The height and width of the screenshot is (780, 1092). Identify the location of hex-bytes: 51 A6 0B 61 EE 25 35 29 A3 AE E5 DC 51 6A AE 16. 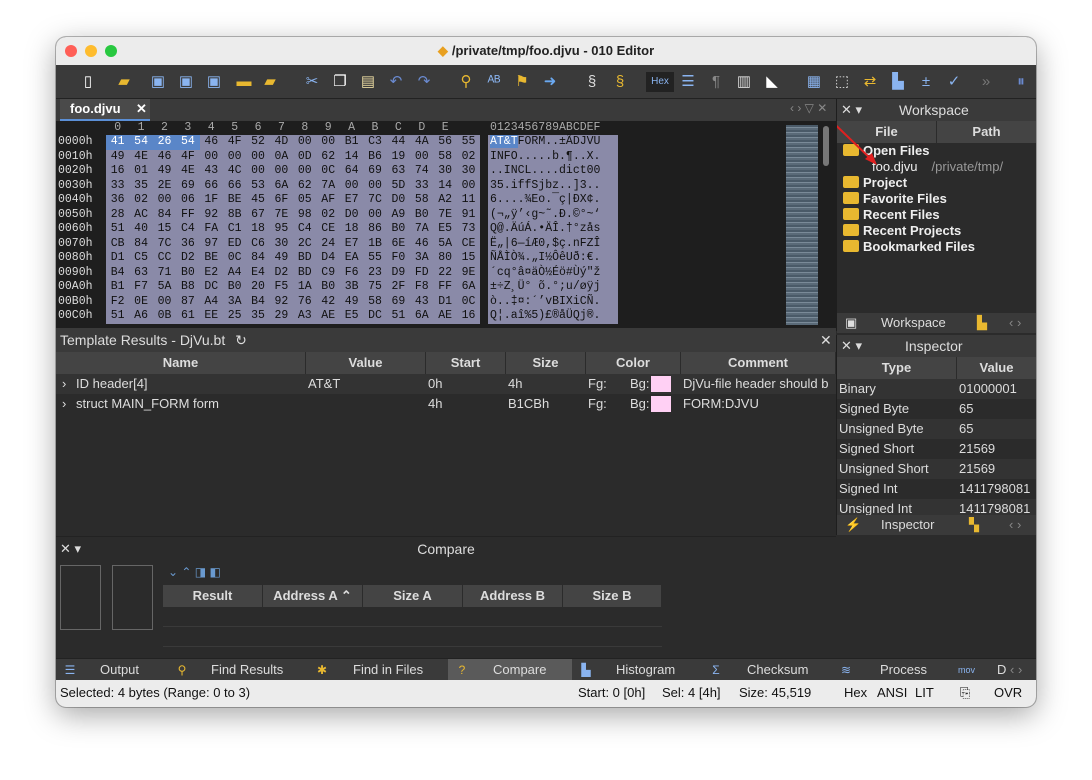
(293, 316).